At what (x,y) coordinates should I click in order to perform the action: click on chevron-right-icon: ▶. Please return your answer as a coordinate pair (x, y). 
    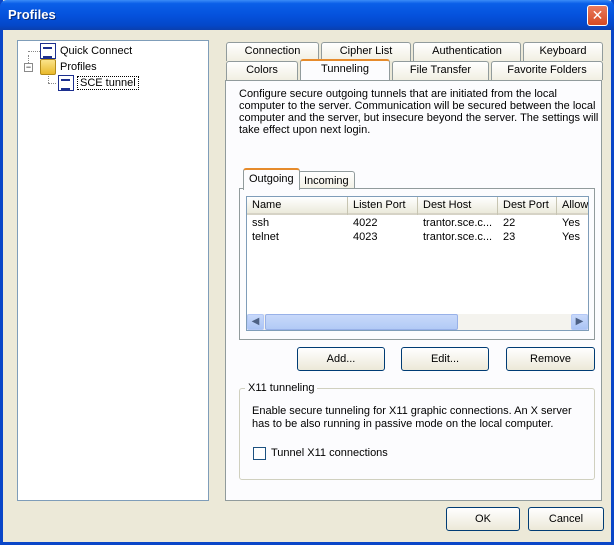
    Looking at the image, I should click on (579, 321).